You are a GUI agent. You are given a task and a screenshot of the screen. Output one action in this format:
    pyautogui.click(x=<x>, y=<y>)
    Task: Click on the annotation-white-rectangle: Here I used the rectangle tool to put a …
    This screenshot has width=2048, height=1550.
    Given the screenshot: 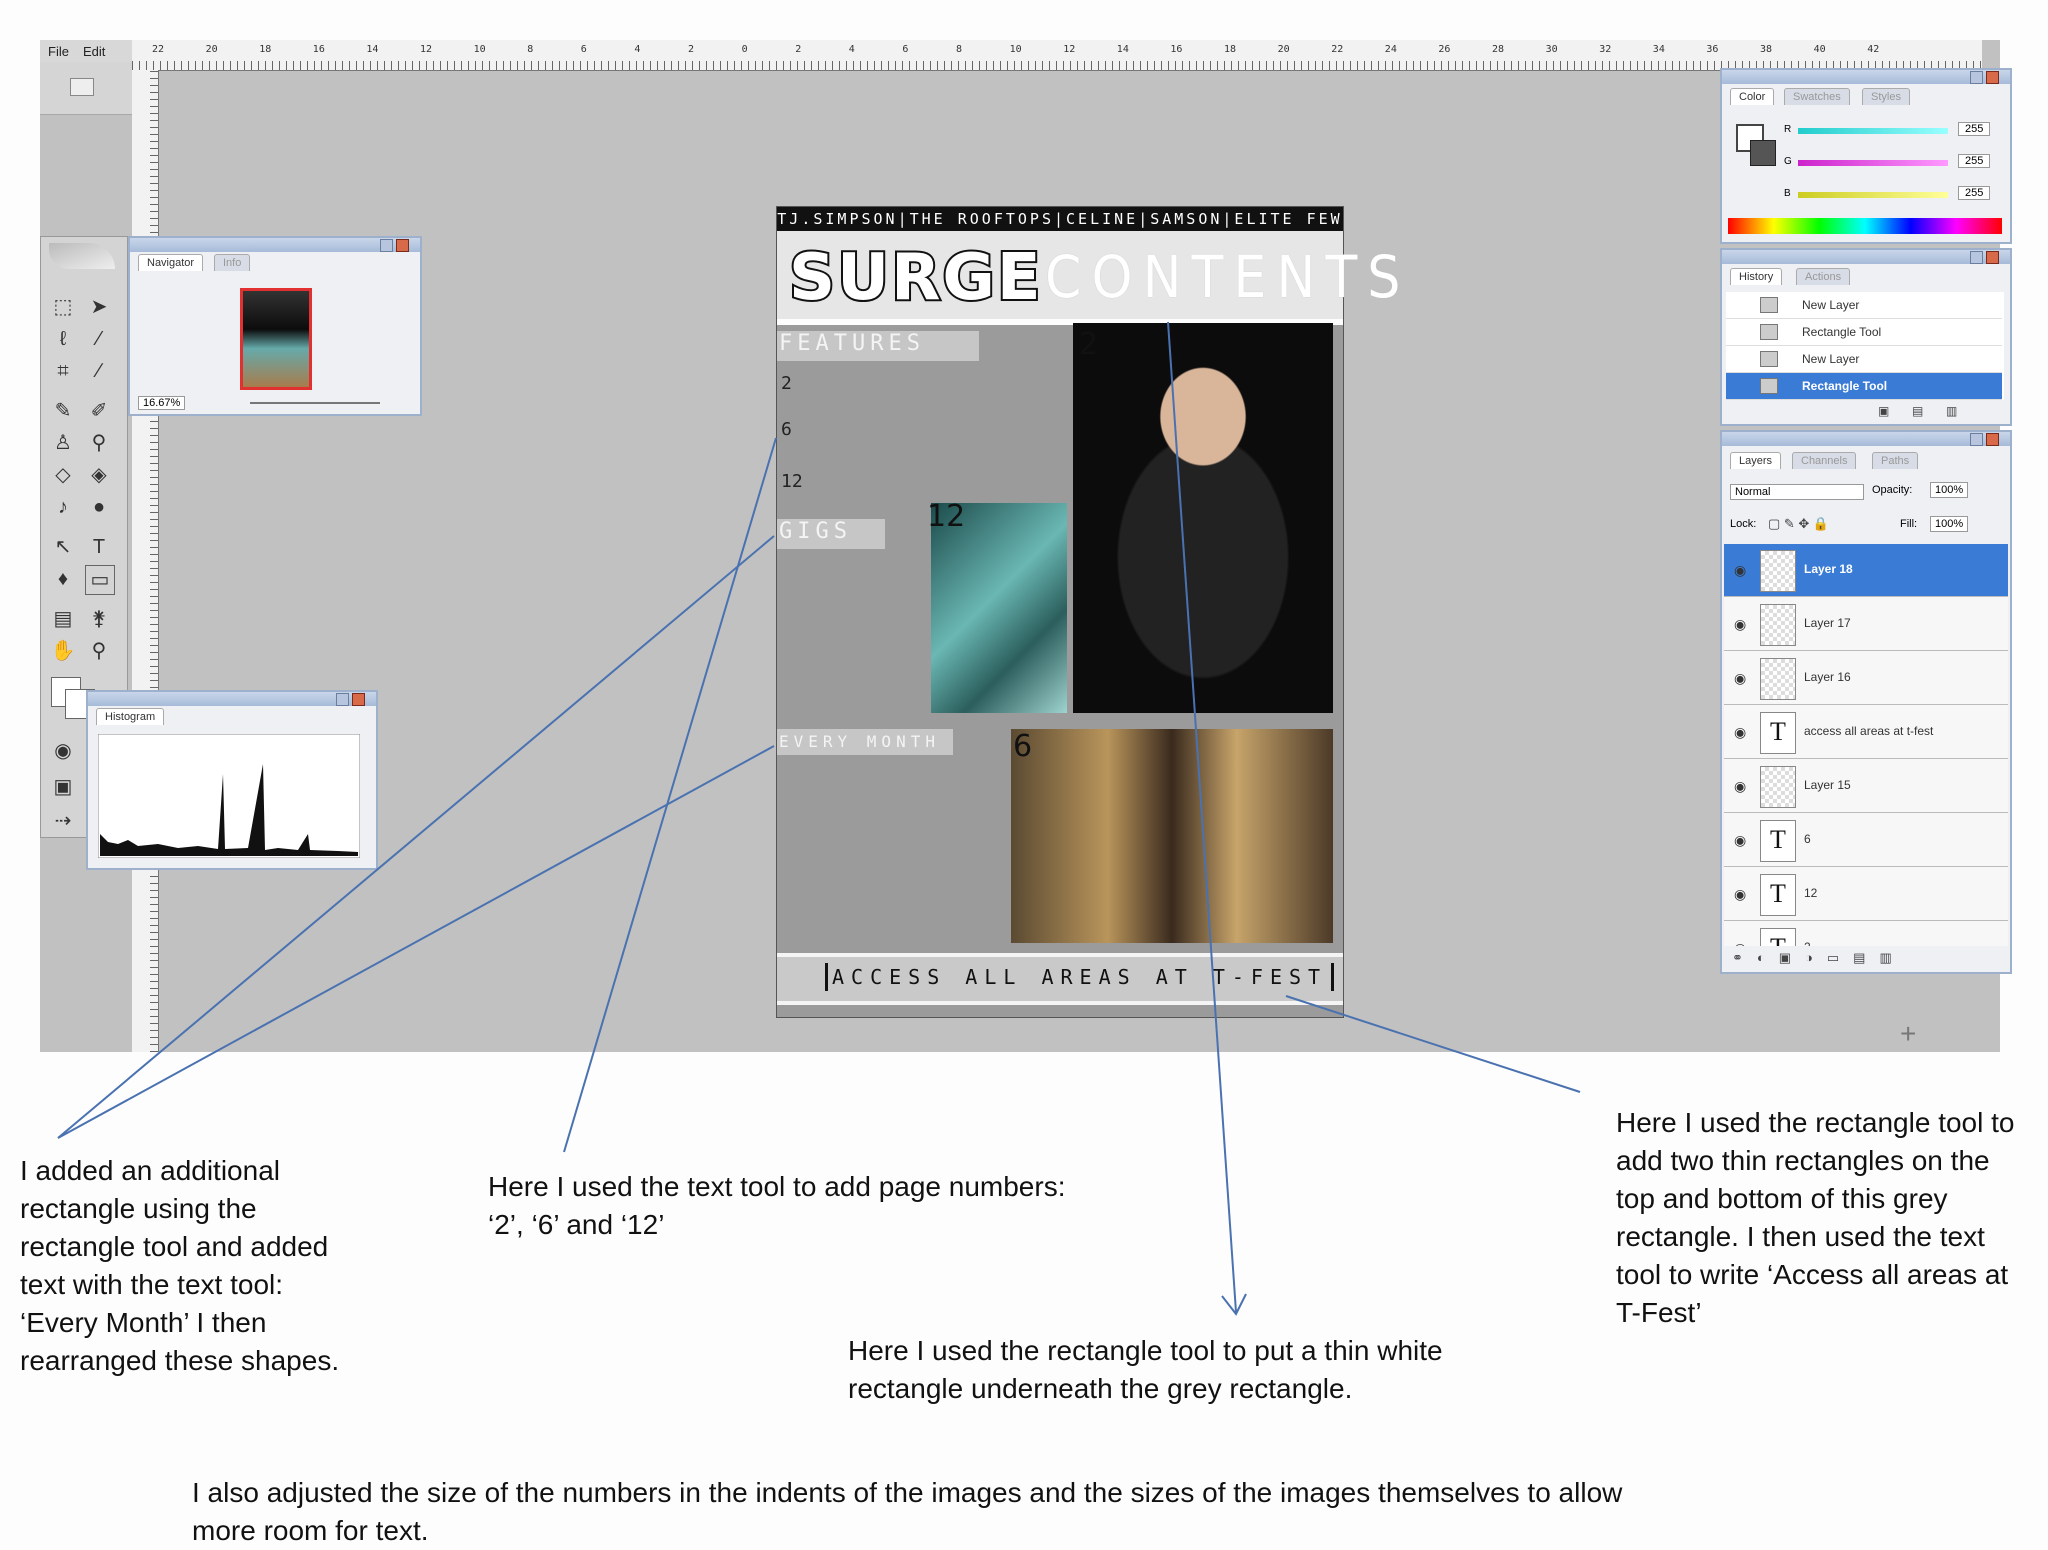 What is the action you would take?
    pyautogui.click(x=1145, y=1369)
    